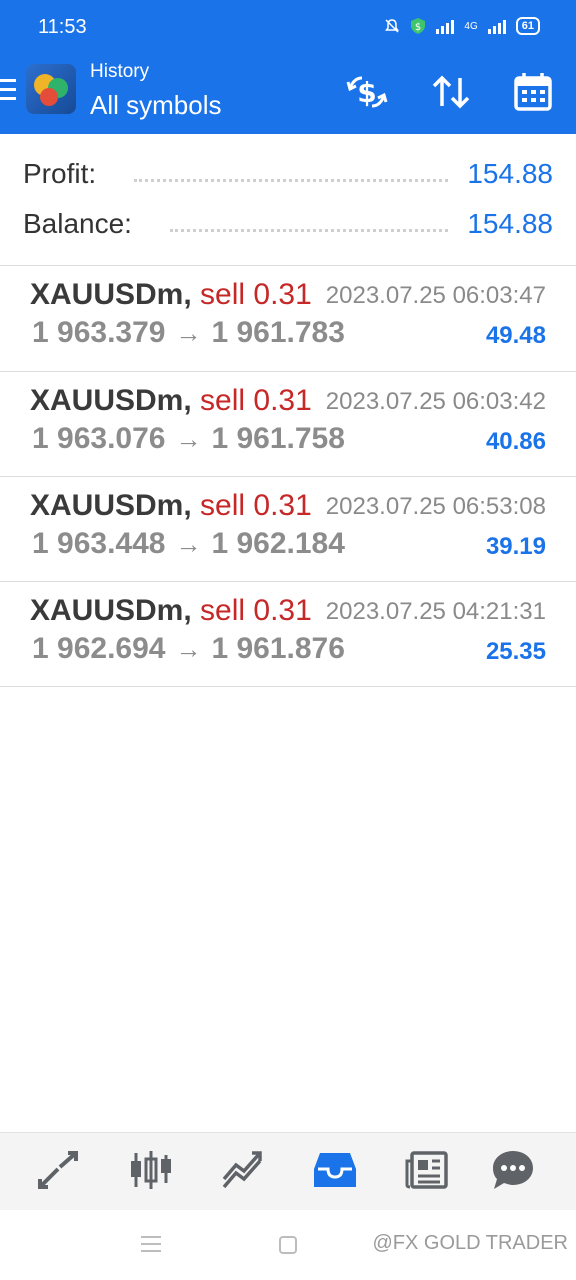 This screenshot has width=576, height=1280. Describe the element at coordinates (451, 92) in the screenshot. I see `sort-icon` at that location.